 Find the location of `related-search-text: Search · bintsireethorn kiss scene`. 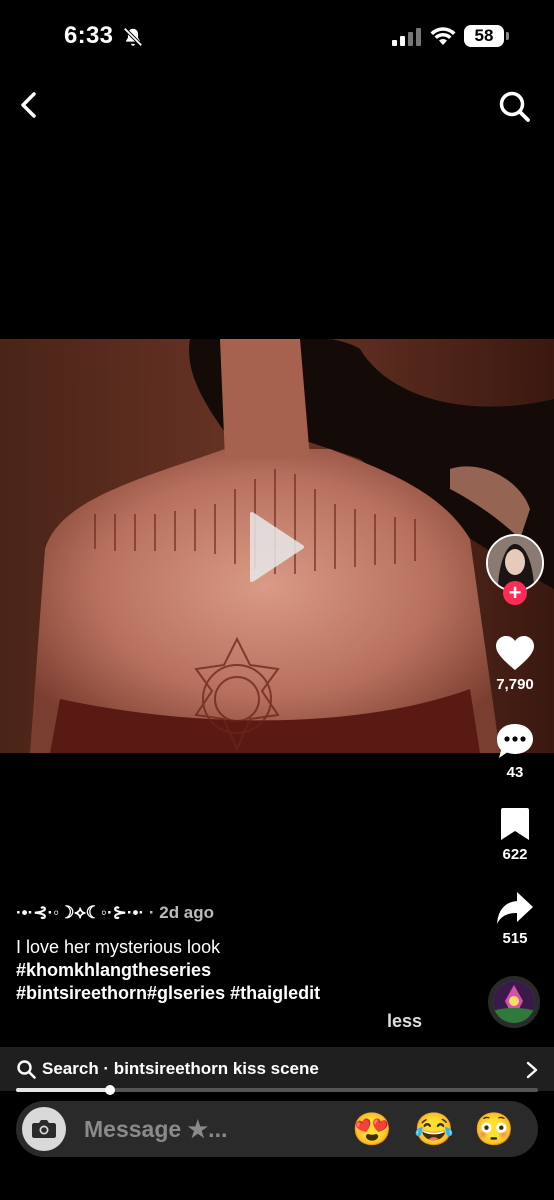

related-search-text: Search · bintsireethorn kiss scene is located at coordinates (180, 1069).